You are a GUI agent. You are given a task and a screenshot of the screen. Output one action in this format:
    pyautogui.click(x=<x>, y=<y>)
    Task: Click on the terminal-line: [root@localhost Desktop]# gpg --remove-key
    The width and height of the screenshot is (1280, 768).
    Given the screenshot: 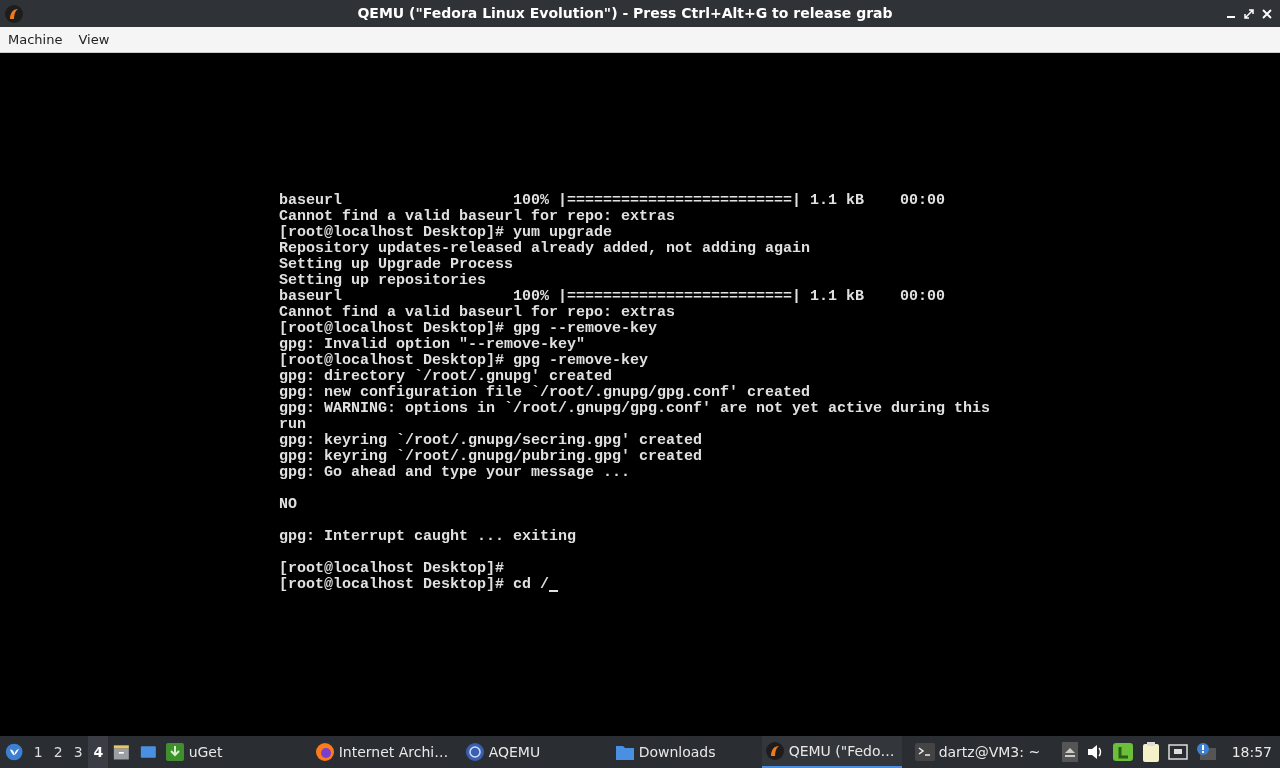 What is the action you would take?
    pyautogui.click(x=468, y=329)
    